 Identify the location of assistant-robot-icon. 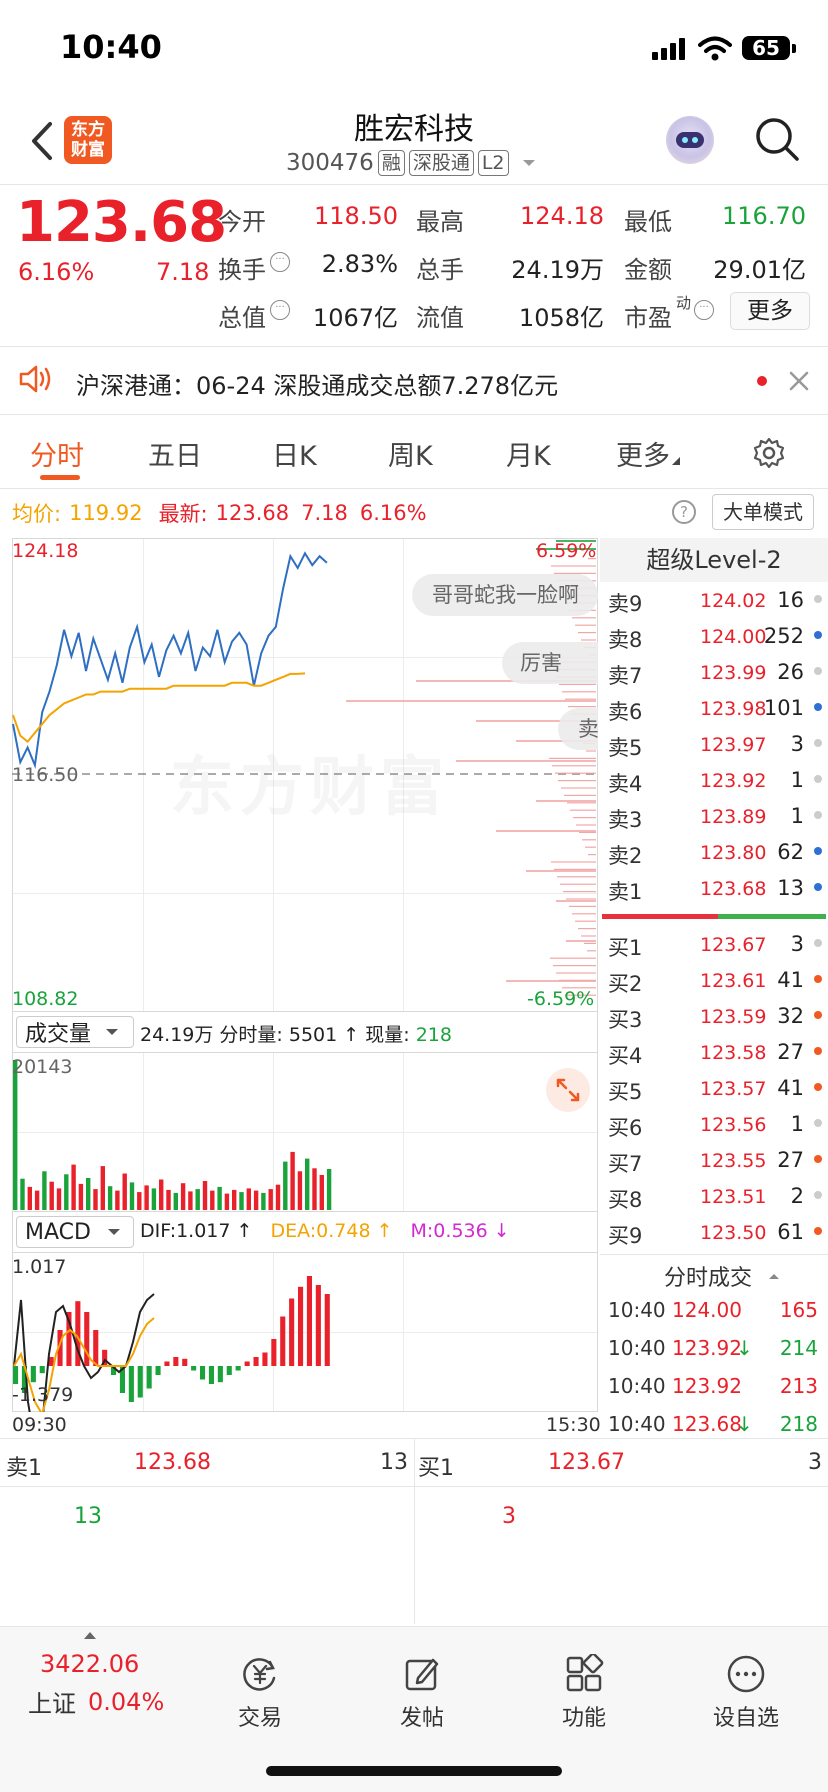
(690, 140).